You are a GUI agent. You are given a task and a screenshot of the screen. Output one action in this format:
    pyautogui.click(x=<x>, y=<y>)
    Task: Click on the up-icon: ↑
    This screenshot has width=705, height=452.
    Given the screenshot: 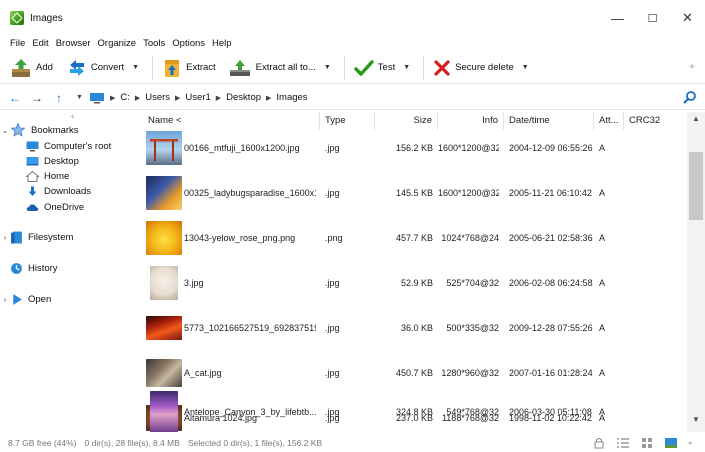 What is the action you would take?
    pyautogui.click(x=59, y=98)
    